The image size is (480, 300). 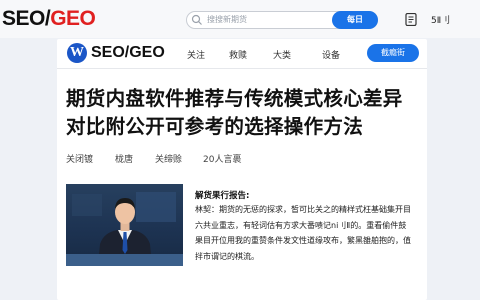 I want to click on w-logo-icon: W, so click(x=77, y=53).